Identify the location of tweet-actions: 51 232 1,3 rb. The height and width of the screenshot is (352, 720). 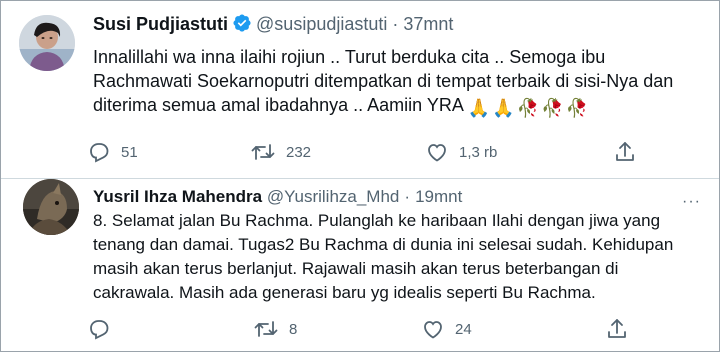
(367, 152).